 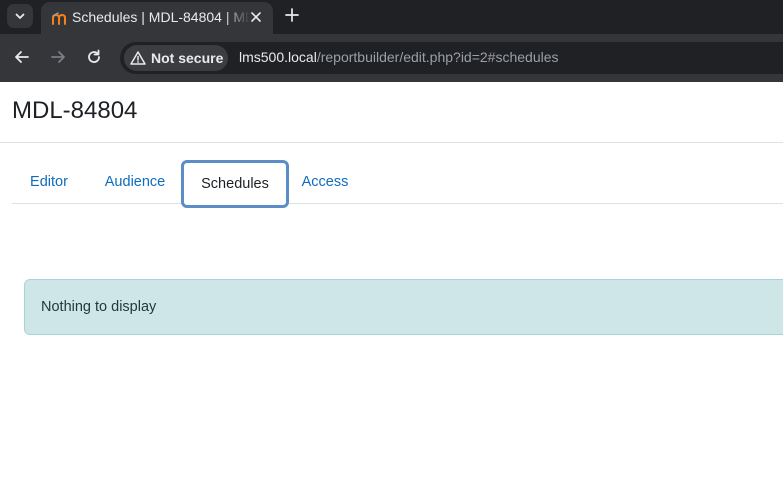 What do you see at coordinates (59, 18) in the screenshot?
I see `moodle-favicon-icon` at bounding box center [59, 18].